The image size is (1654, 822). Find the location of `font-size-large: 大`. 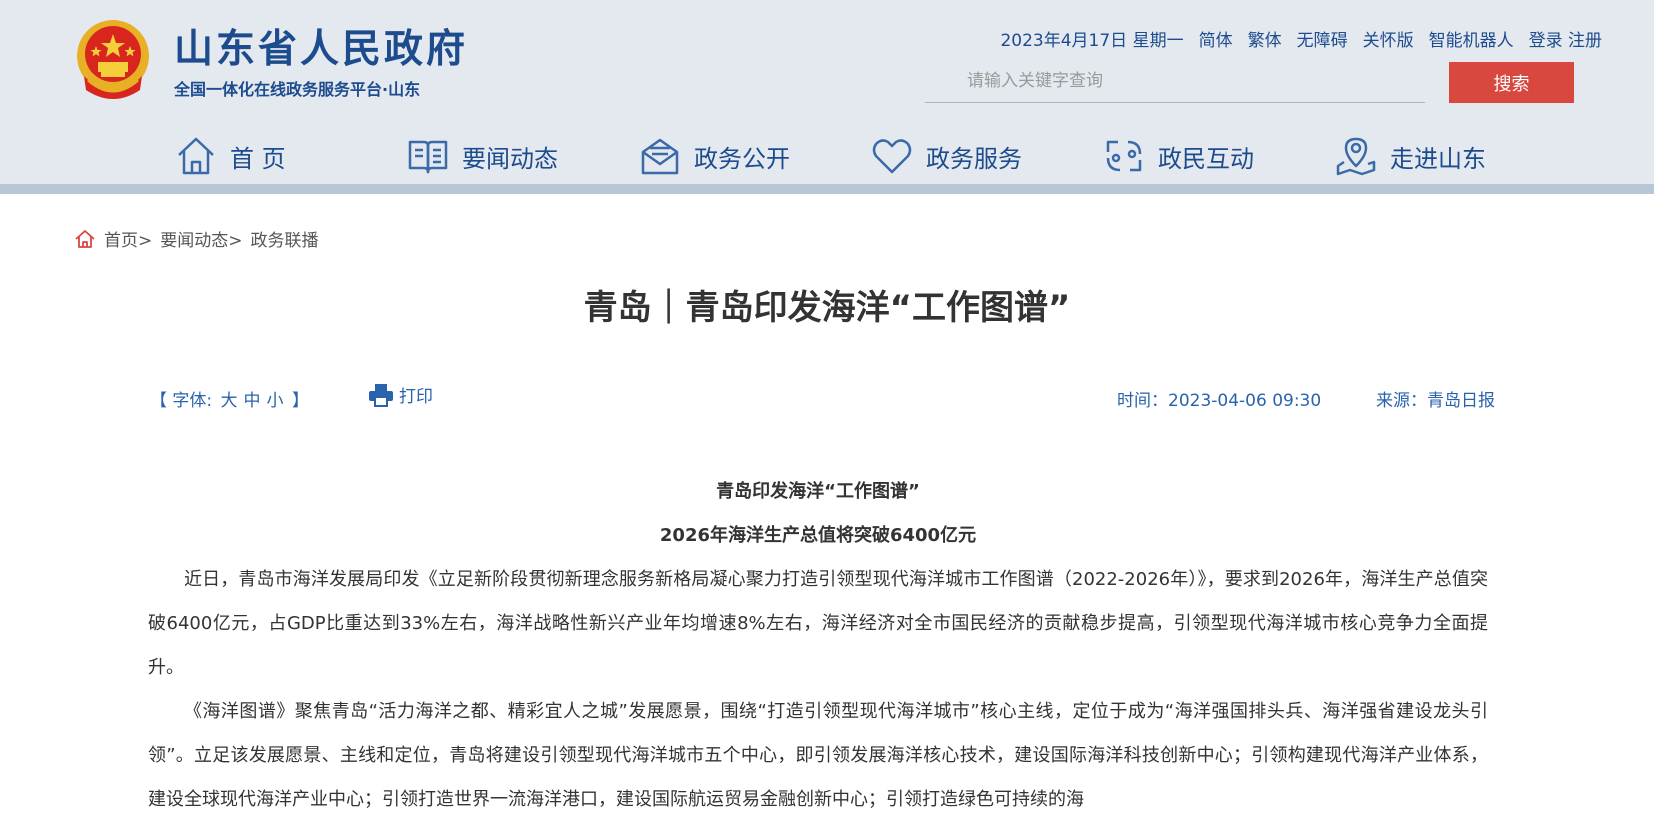

font-size-large: 大 is located at coordinates (229, 401).